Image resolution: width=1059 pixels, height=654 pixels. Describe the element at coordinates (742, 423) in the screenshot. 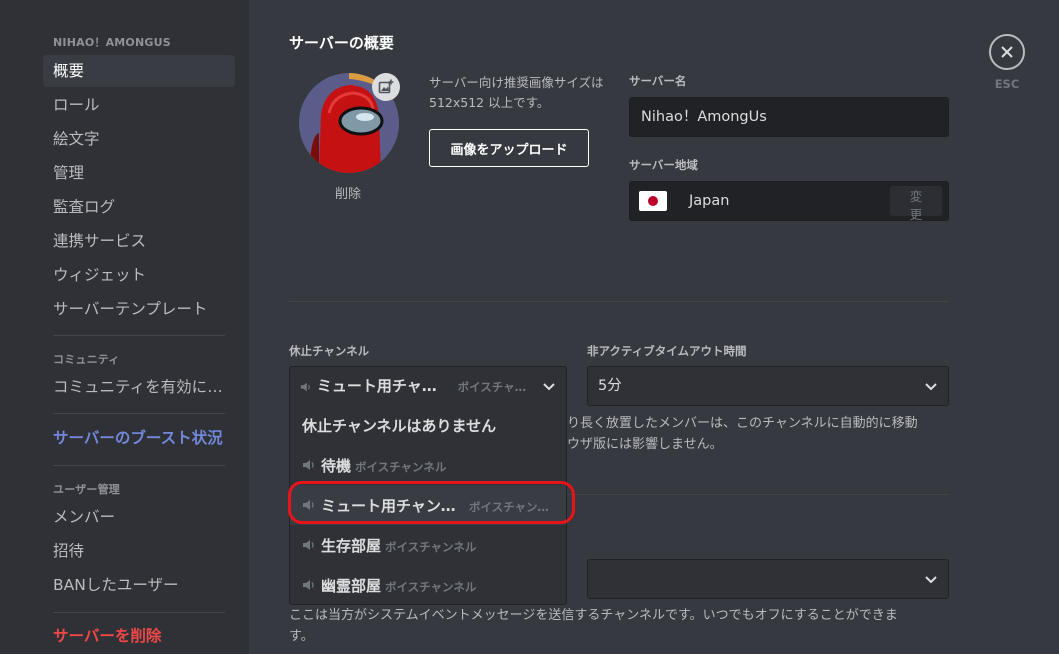

I see `afk-description-line1: り長く放置したメンバーは、このチャンネルに自動的に移動` at that location.